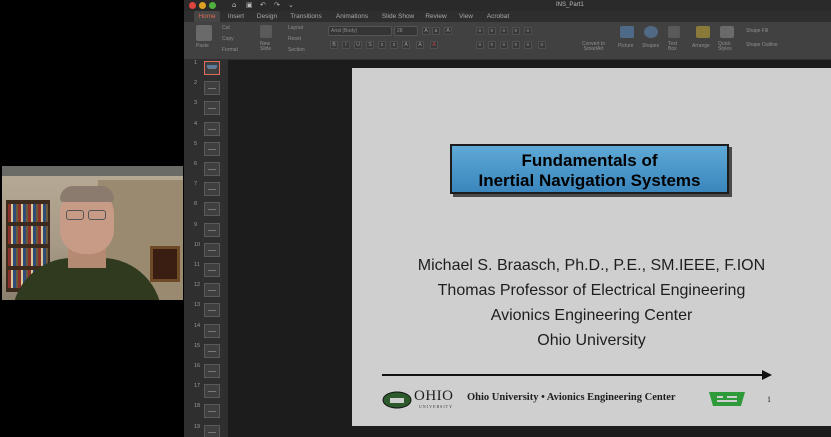 The image size is (831, 437). I want to click on save-icon: ▣, so click(249, 5).